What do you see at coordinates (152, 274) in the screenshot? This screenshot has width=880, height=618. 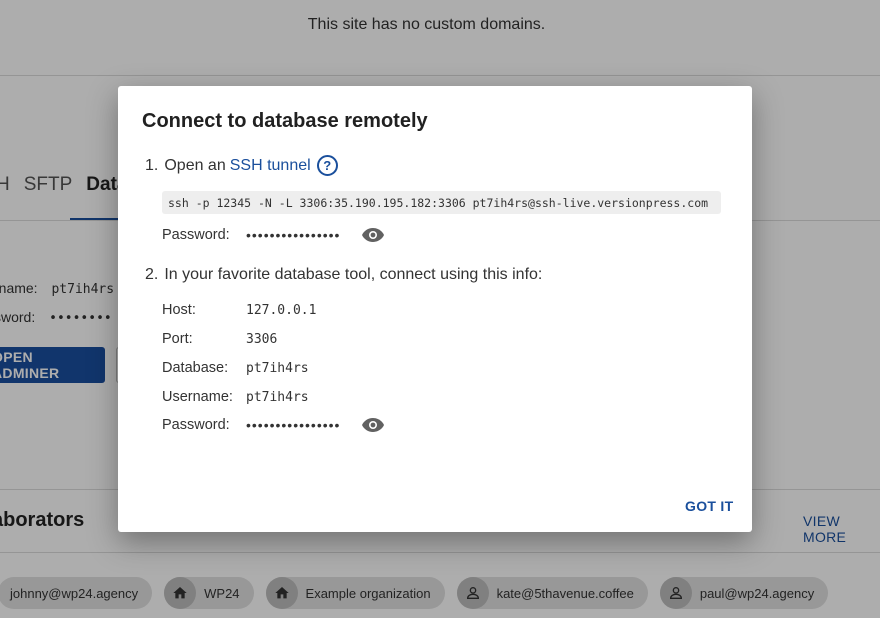 I see `step-number: 2.` at bounding box center [152, 274].